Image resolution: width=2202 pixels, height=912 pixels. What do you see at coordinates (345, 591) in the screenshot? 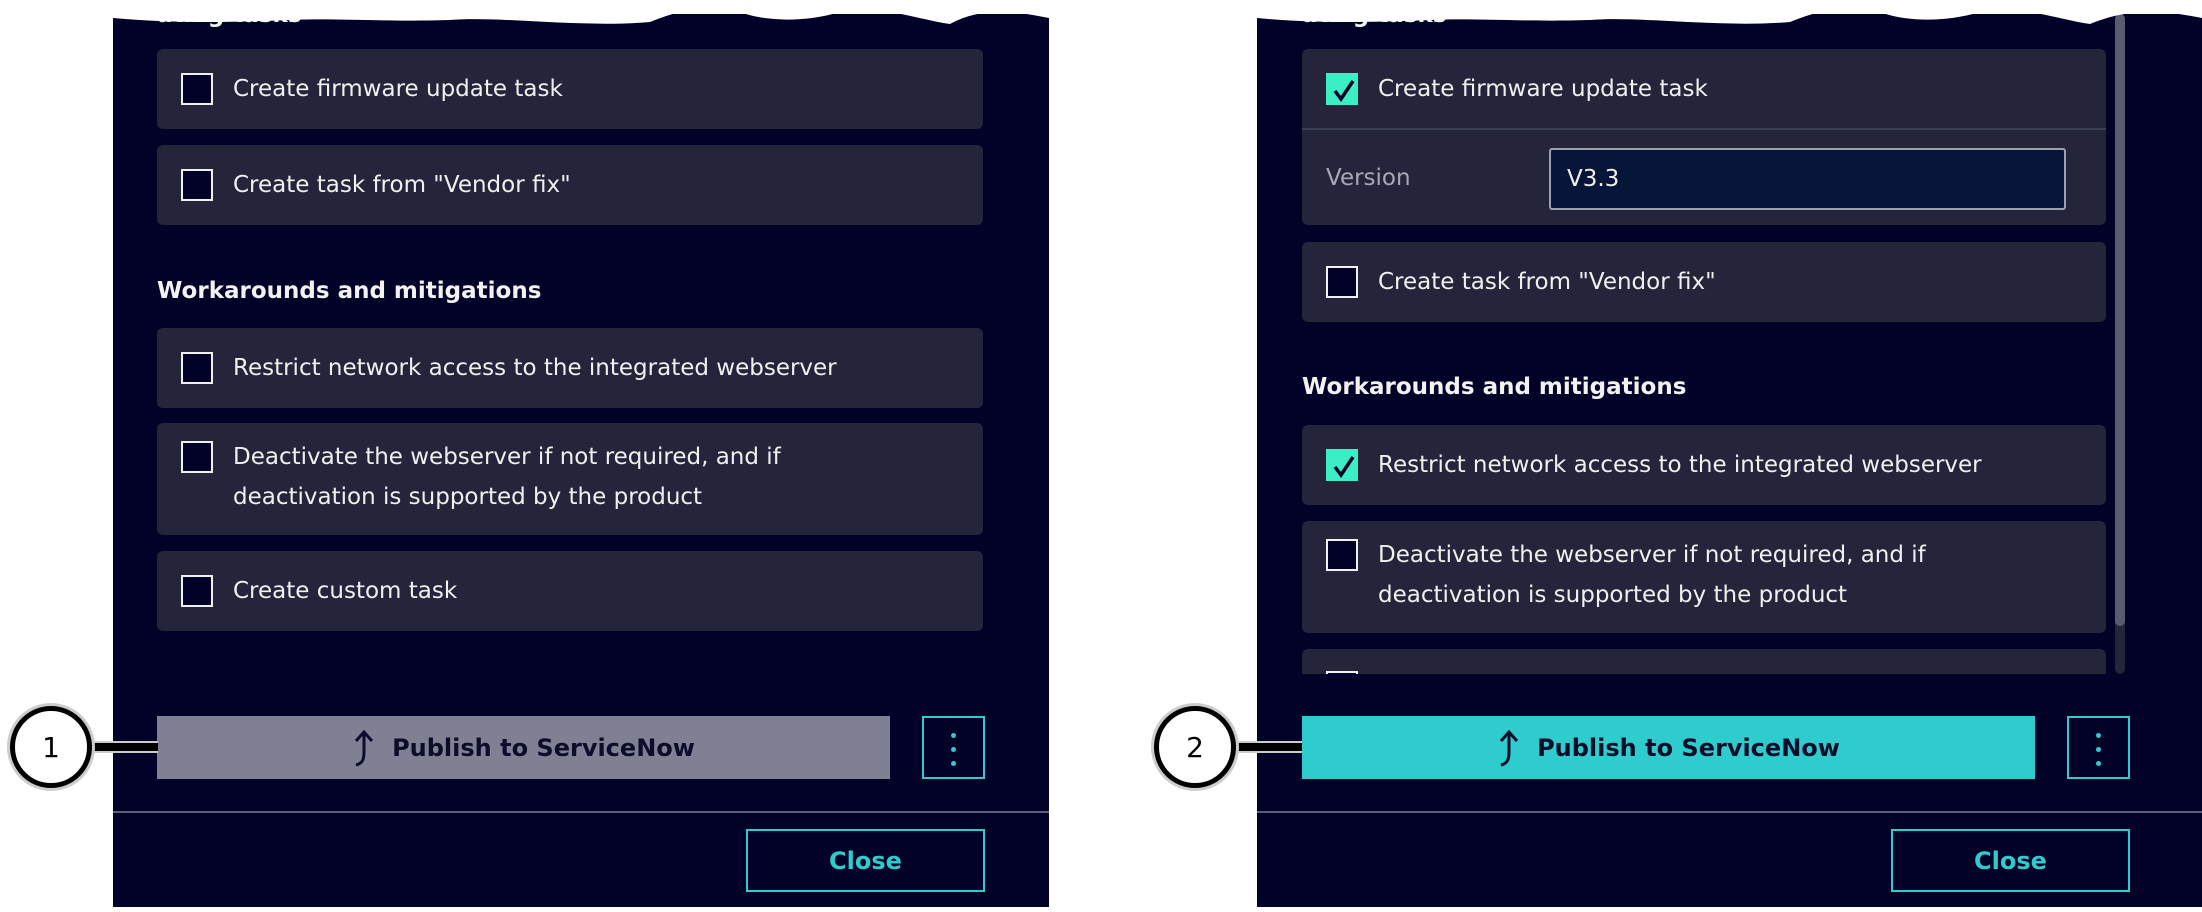
I see `option-label: Create custom task` at bounding box center [345, 591].